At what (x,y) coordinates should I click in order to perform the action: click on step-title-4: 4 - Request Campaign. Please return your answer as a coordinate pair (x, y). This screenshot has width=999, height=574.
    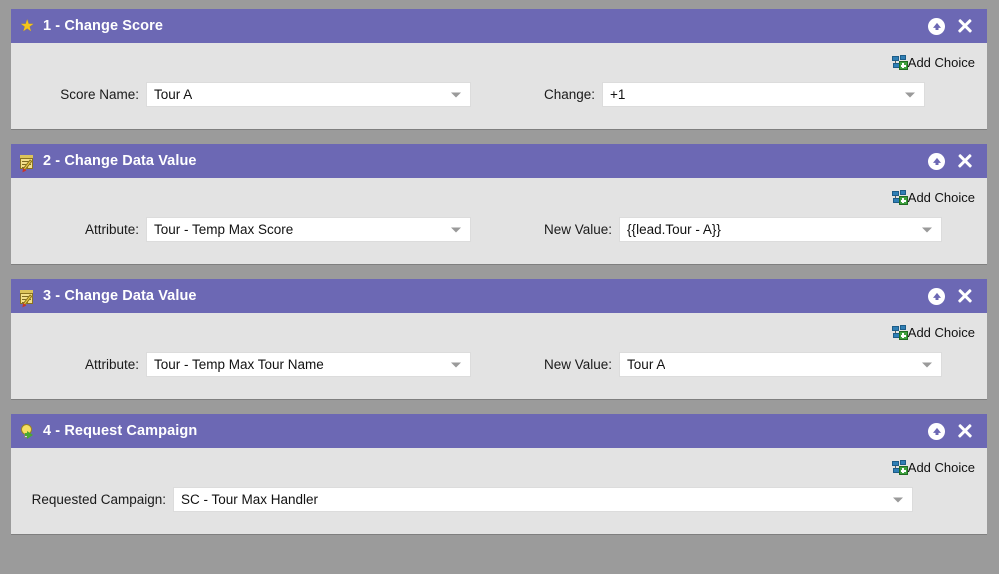
    Looking at the image, I should click on (120, 430).